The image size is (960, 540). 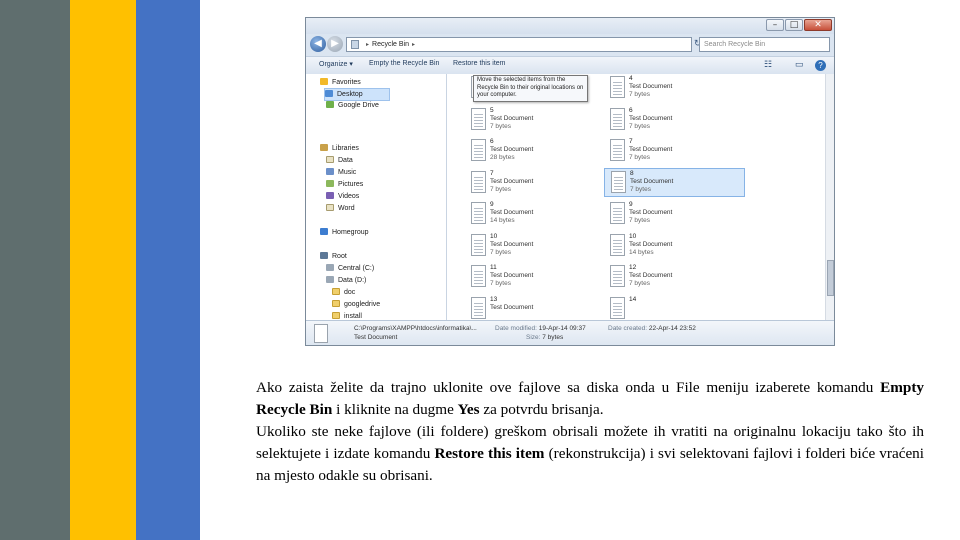 What do you see at coordinates (666, 246) in the screenshot?
I see `file-item: 10 Test Document 14 bytes` at bounding box center [666, 246].